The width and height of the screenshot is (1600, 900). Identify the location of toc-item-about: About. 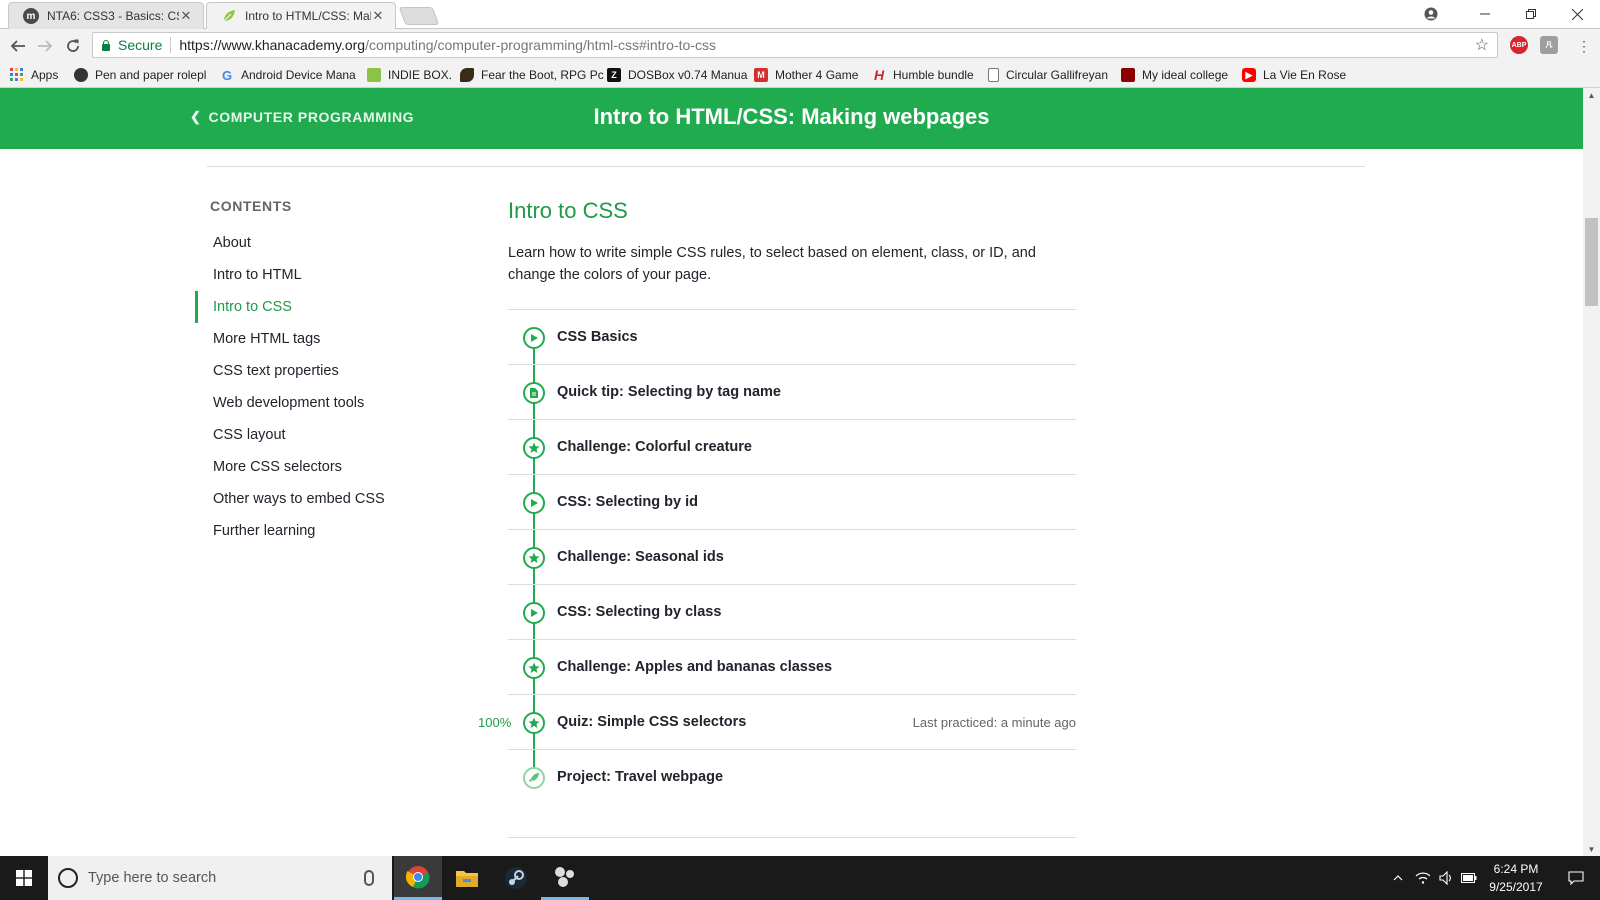
(325, 243).